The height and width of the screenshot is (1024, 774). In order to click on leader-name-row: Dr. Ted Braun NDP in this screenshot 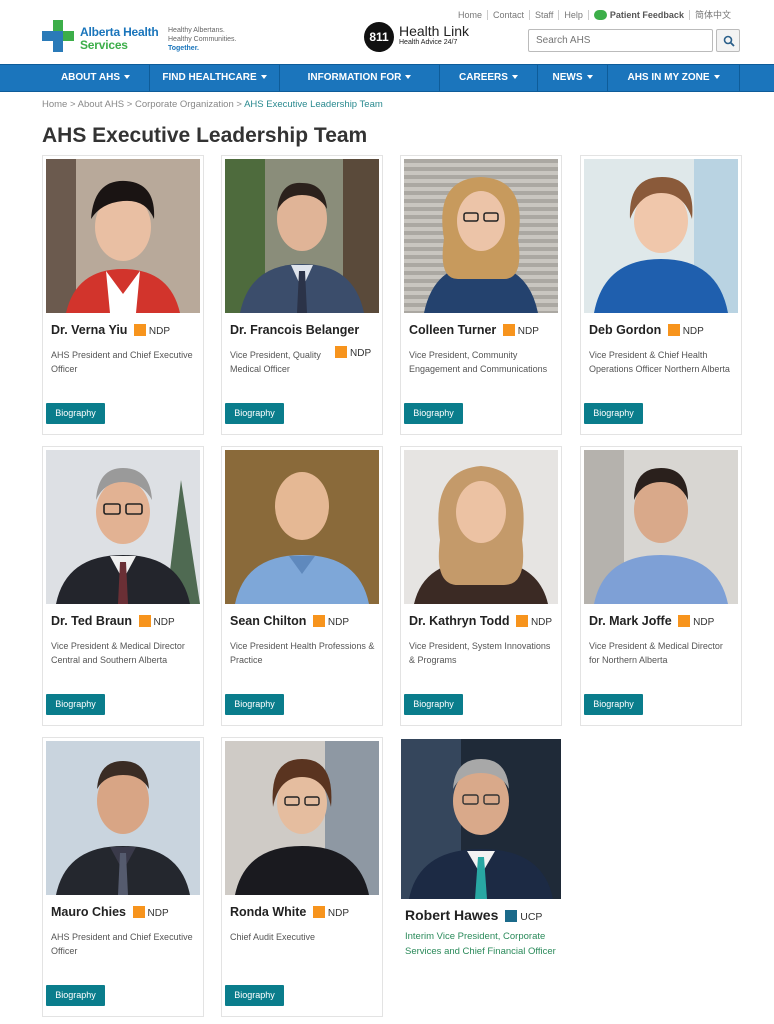, I will do `click(127, 622)`.